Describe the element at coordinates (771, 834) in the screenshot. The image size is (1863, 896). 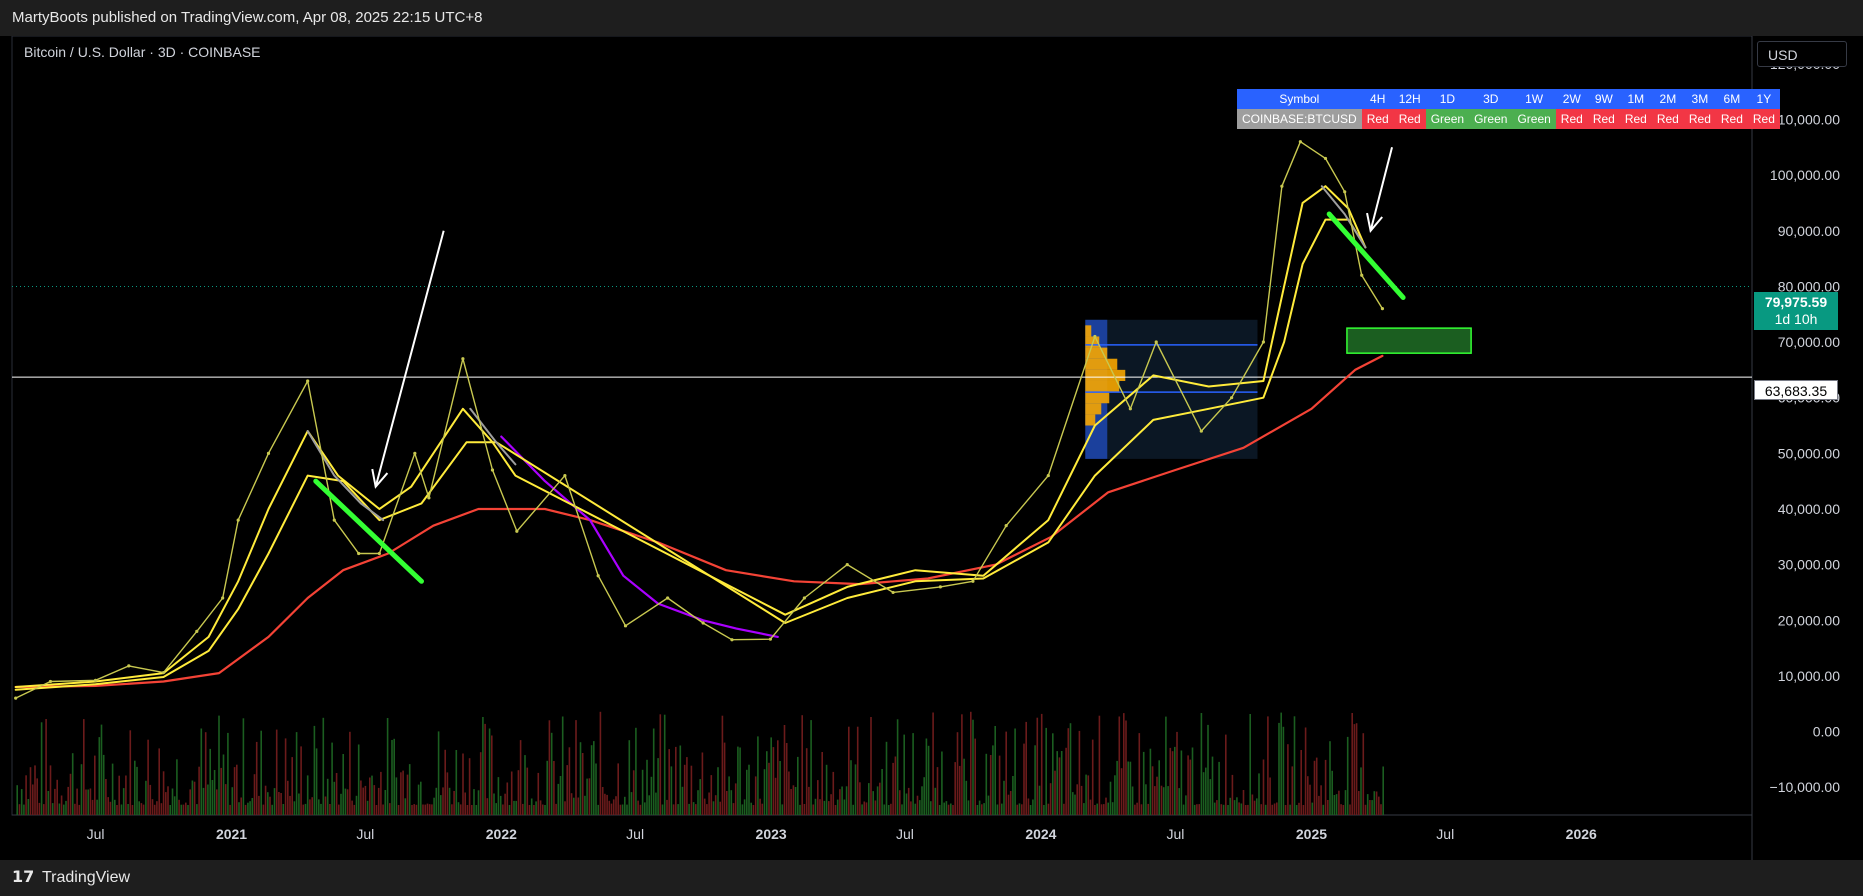
I see `x-tick-label: 2023` at that location.